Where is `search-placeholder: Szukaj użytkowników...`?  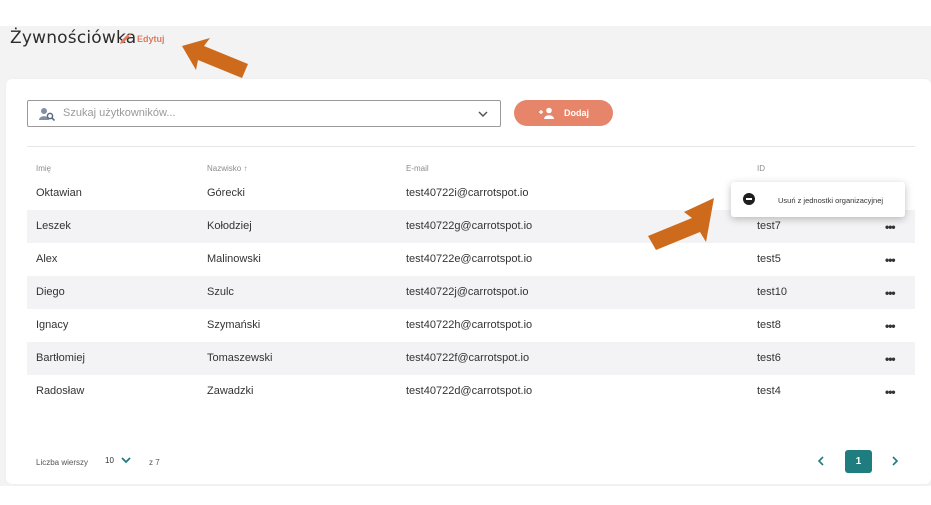 search-placeholder: Szukaj użytkowników... is located at coordinates (119, 113).